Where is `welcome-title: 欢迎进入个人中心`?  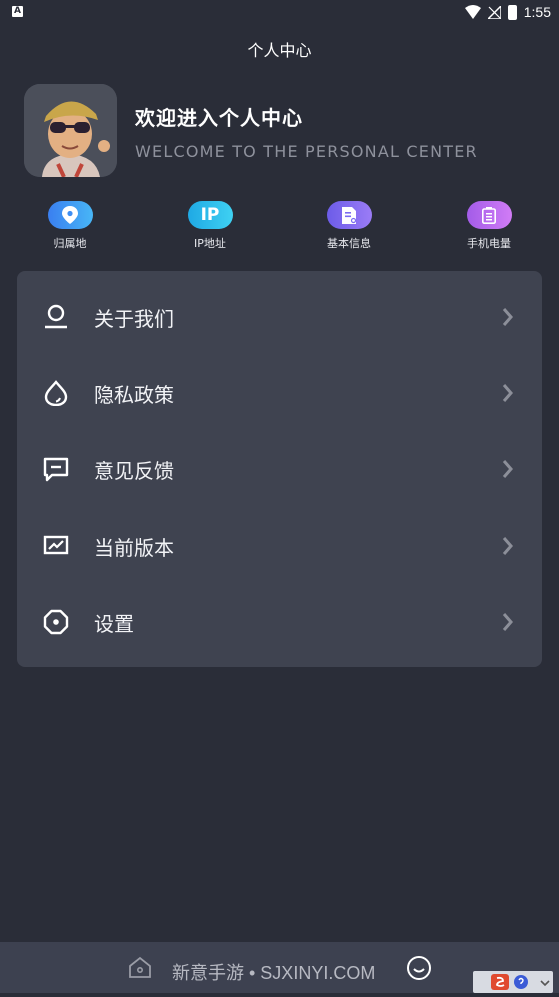
welcome-title: 欢迎进入个人中心 is located at coordinates (219, 118).